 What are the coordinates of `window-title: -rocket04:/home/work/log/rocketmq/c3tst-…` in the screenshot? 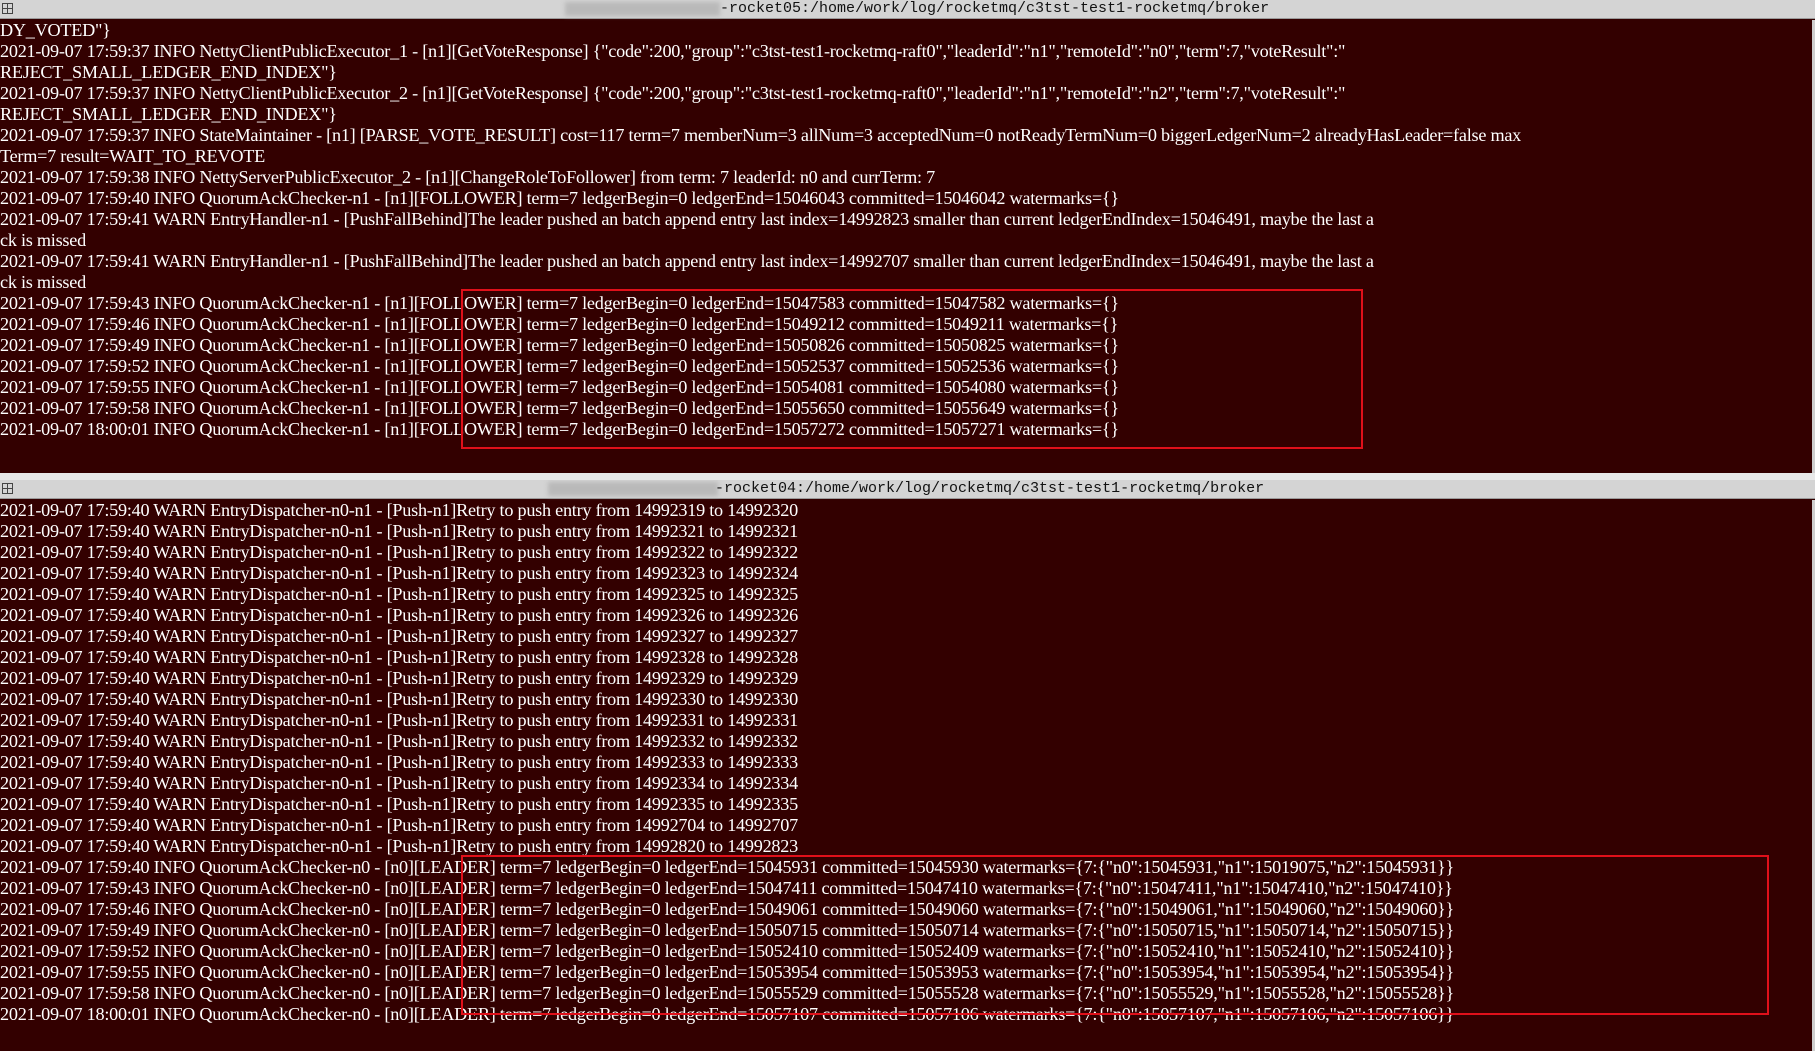 It's located at (990, 488).